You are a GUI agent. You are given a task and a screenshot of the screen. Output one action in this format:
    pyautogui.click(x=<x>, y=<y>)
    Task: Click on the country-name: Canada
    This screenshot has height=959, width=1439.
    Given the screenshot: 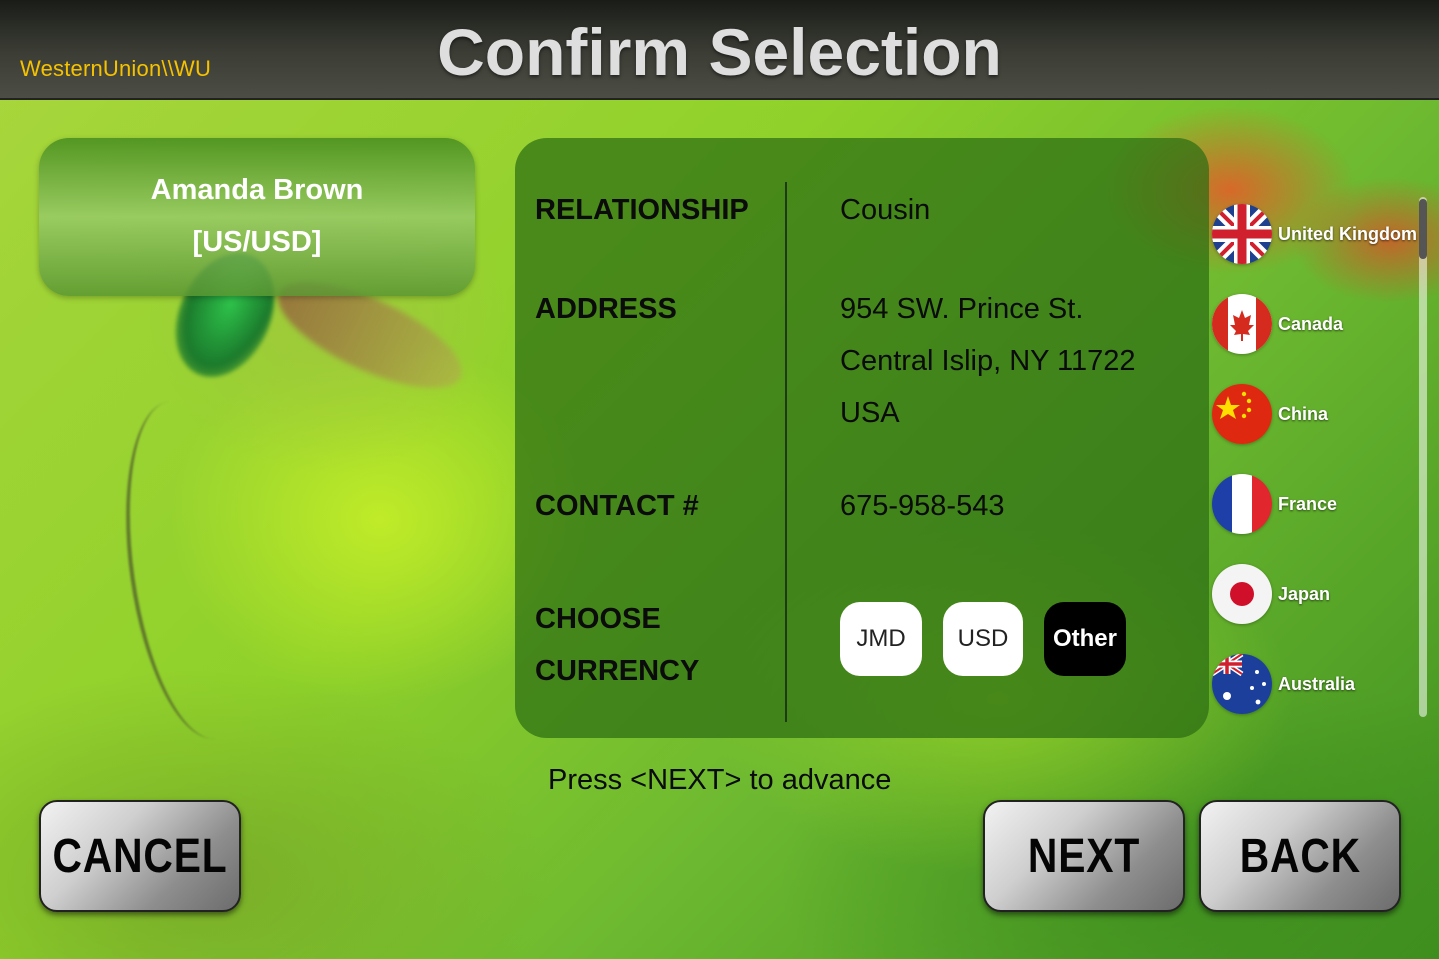 What is the action you would take?
    pyautogui.click(x=1311, y=324)
    